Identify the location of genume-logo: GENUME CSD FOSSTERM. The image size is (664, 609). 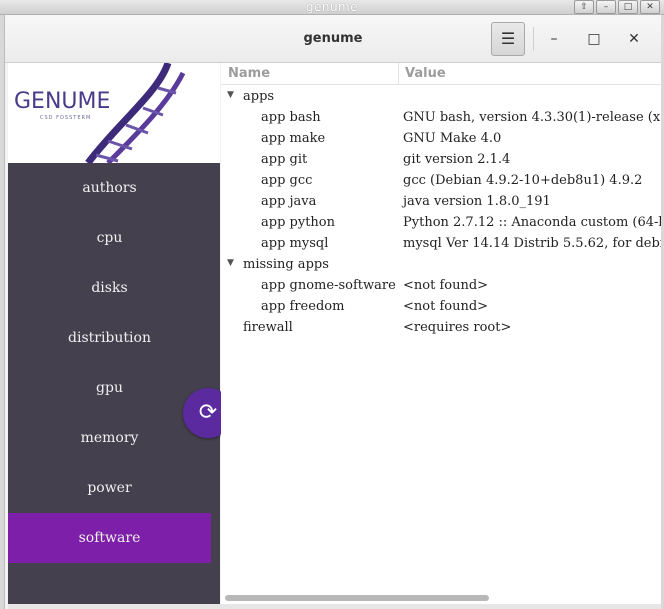
(109, 113).